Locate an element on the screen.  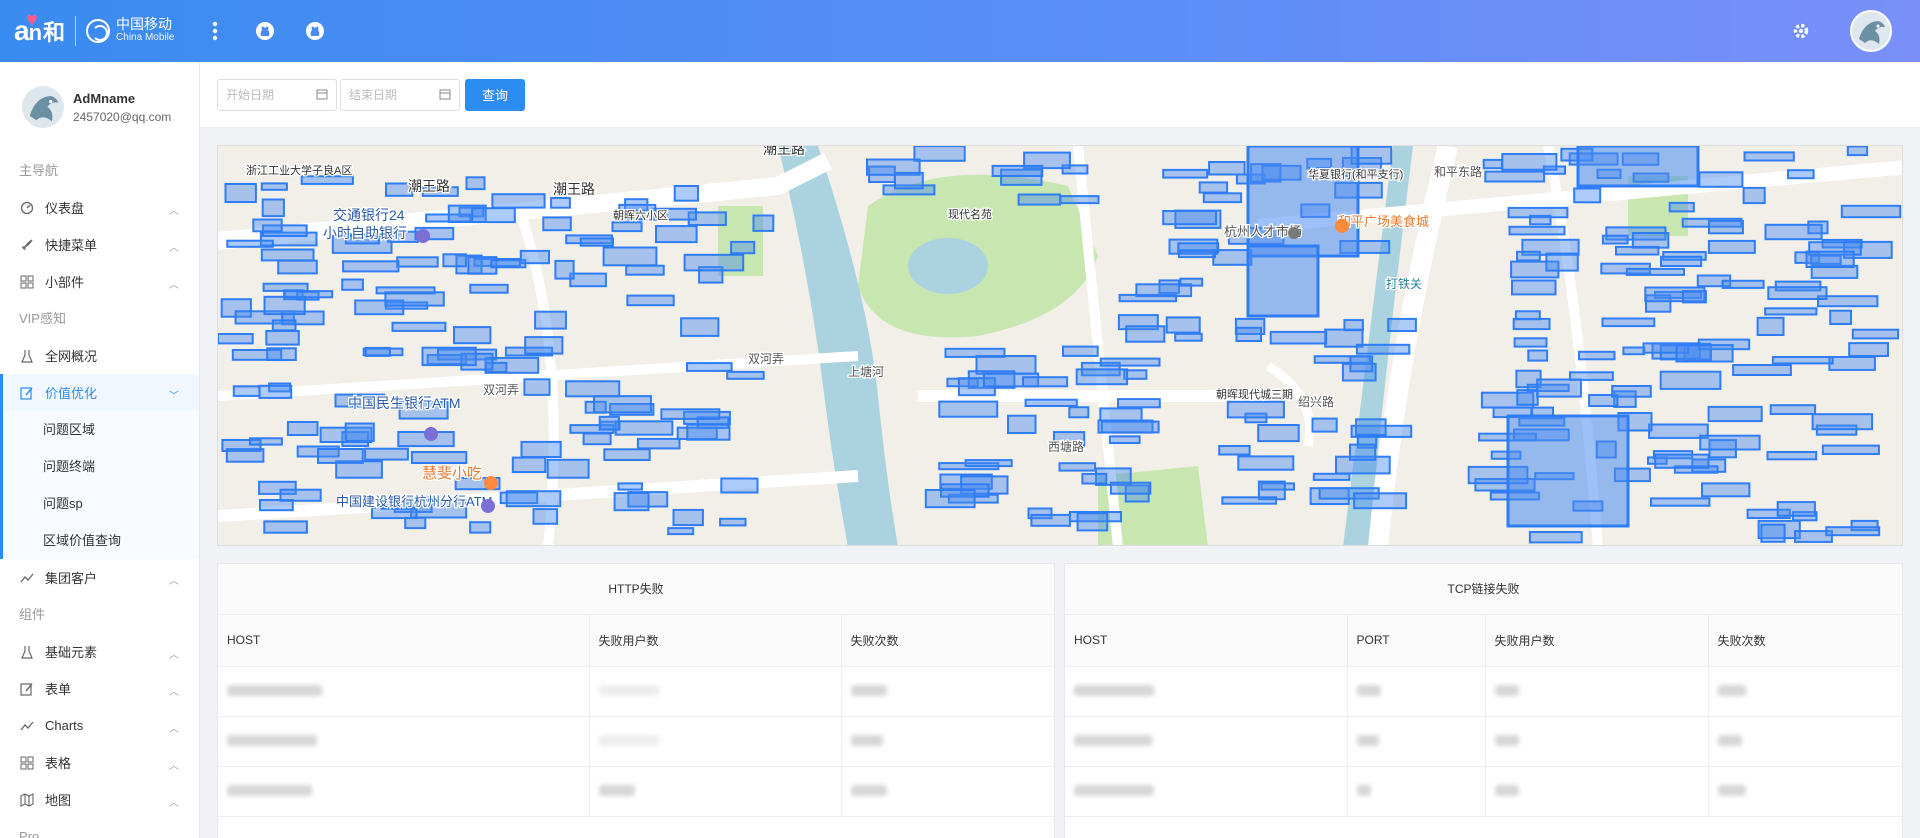
map-label: 和平广场美食城 is located at coordinates (1383, 221).